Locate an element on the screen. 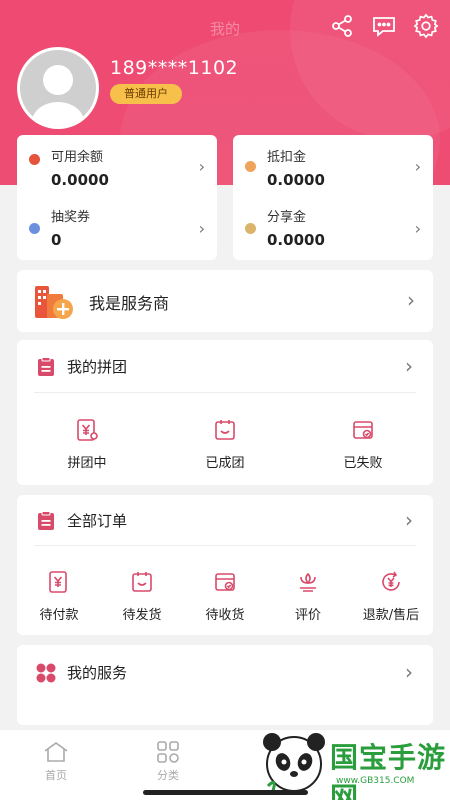 Image resolution: width=450 pixels, height=800 pixels. orders-header: 全部订单 › is located at coordinates (225, 520).